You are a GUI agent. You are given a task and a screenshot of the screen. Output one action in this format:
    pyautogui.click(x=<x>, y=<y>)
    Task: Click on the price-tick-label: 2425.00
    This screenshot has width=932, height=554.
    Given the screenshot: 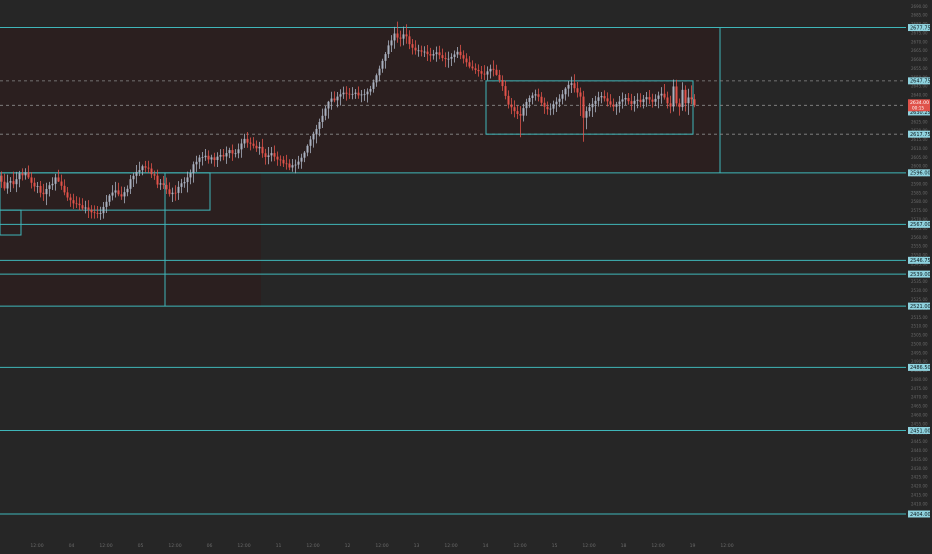 What is the action you would take?
    pyautogui.click(x=919, y=477)
    